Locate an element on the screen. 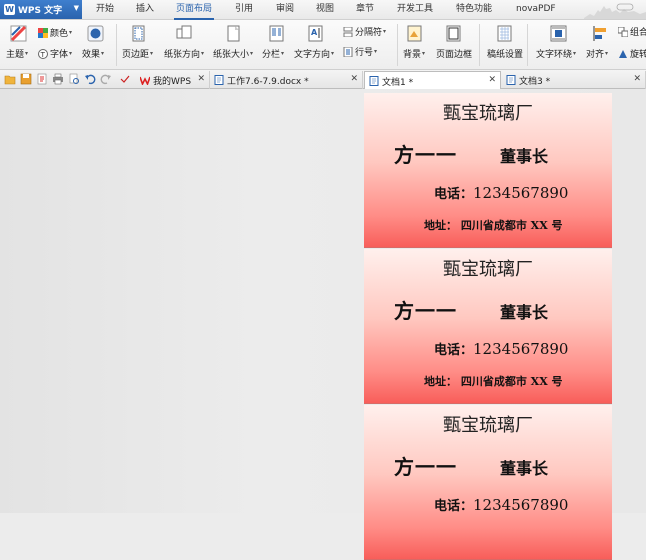 The width and height of the screenshot is (646, 560). text-direction-icon: A is located at coordinates (315, 33).